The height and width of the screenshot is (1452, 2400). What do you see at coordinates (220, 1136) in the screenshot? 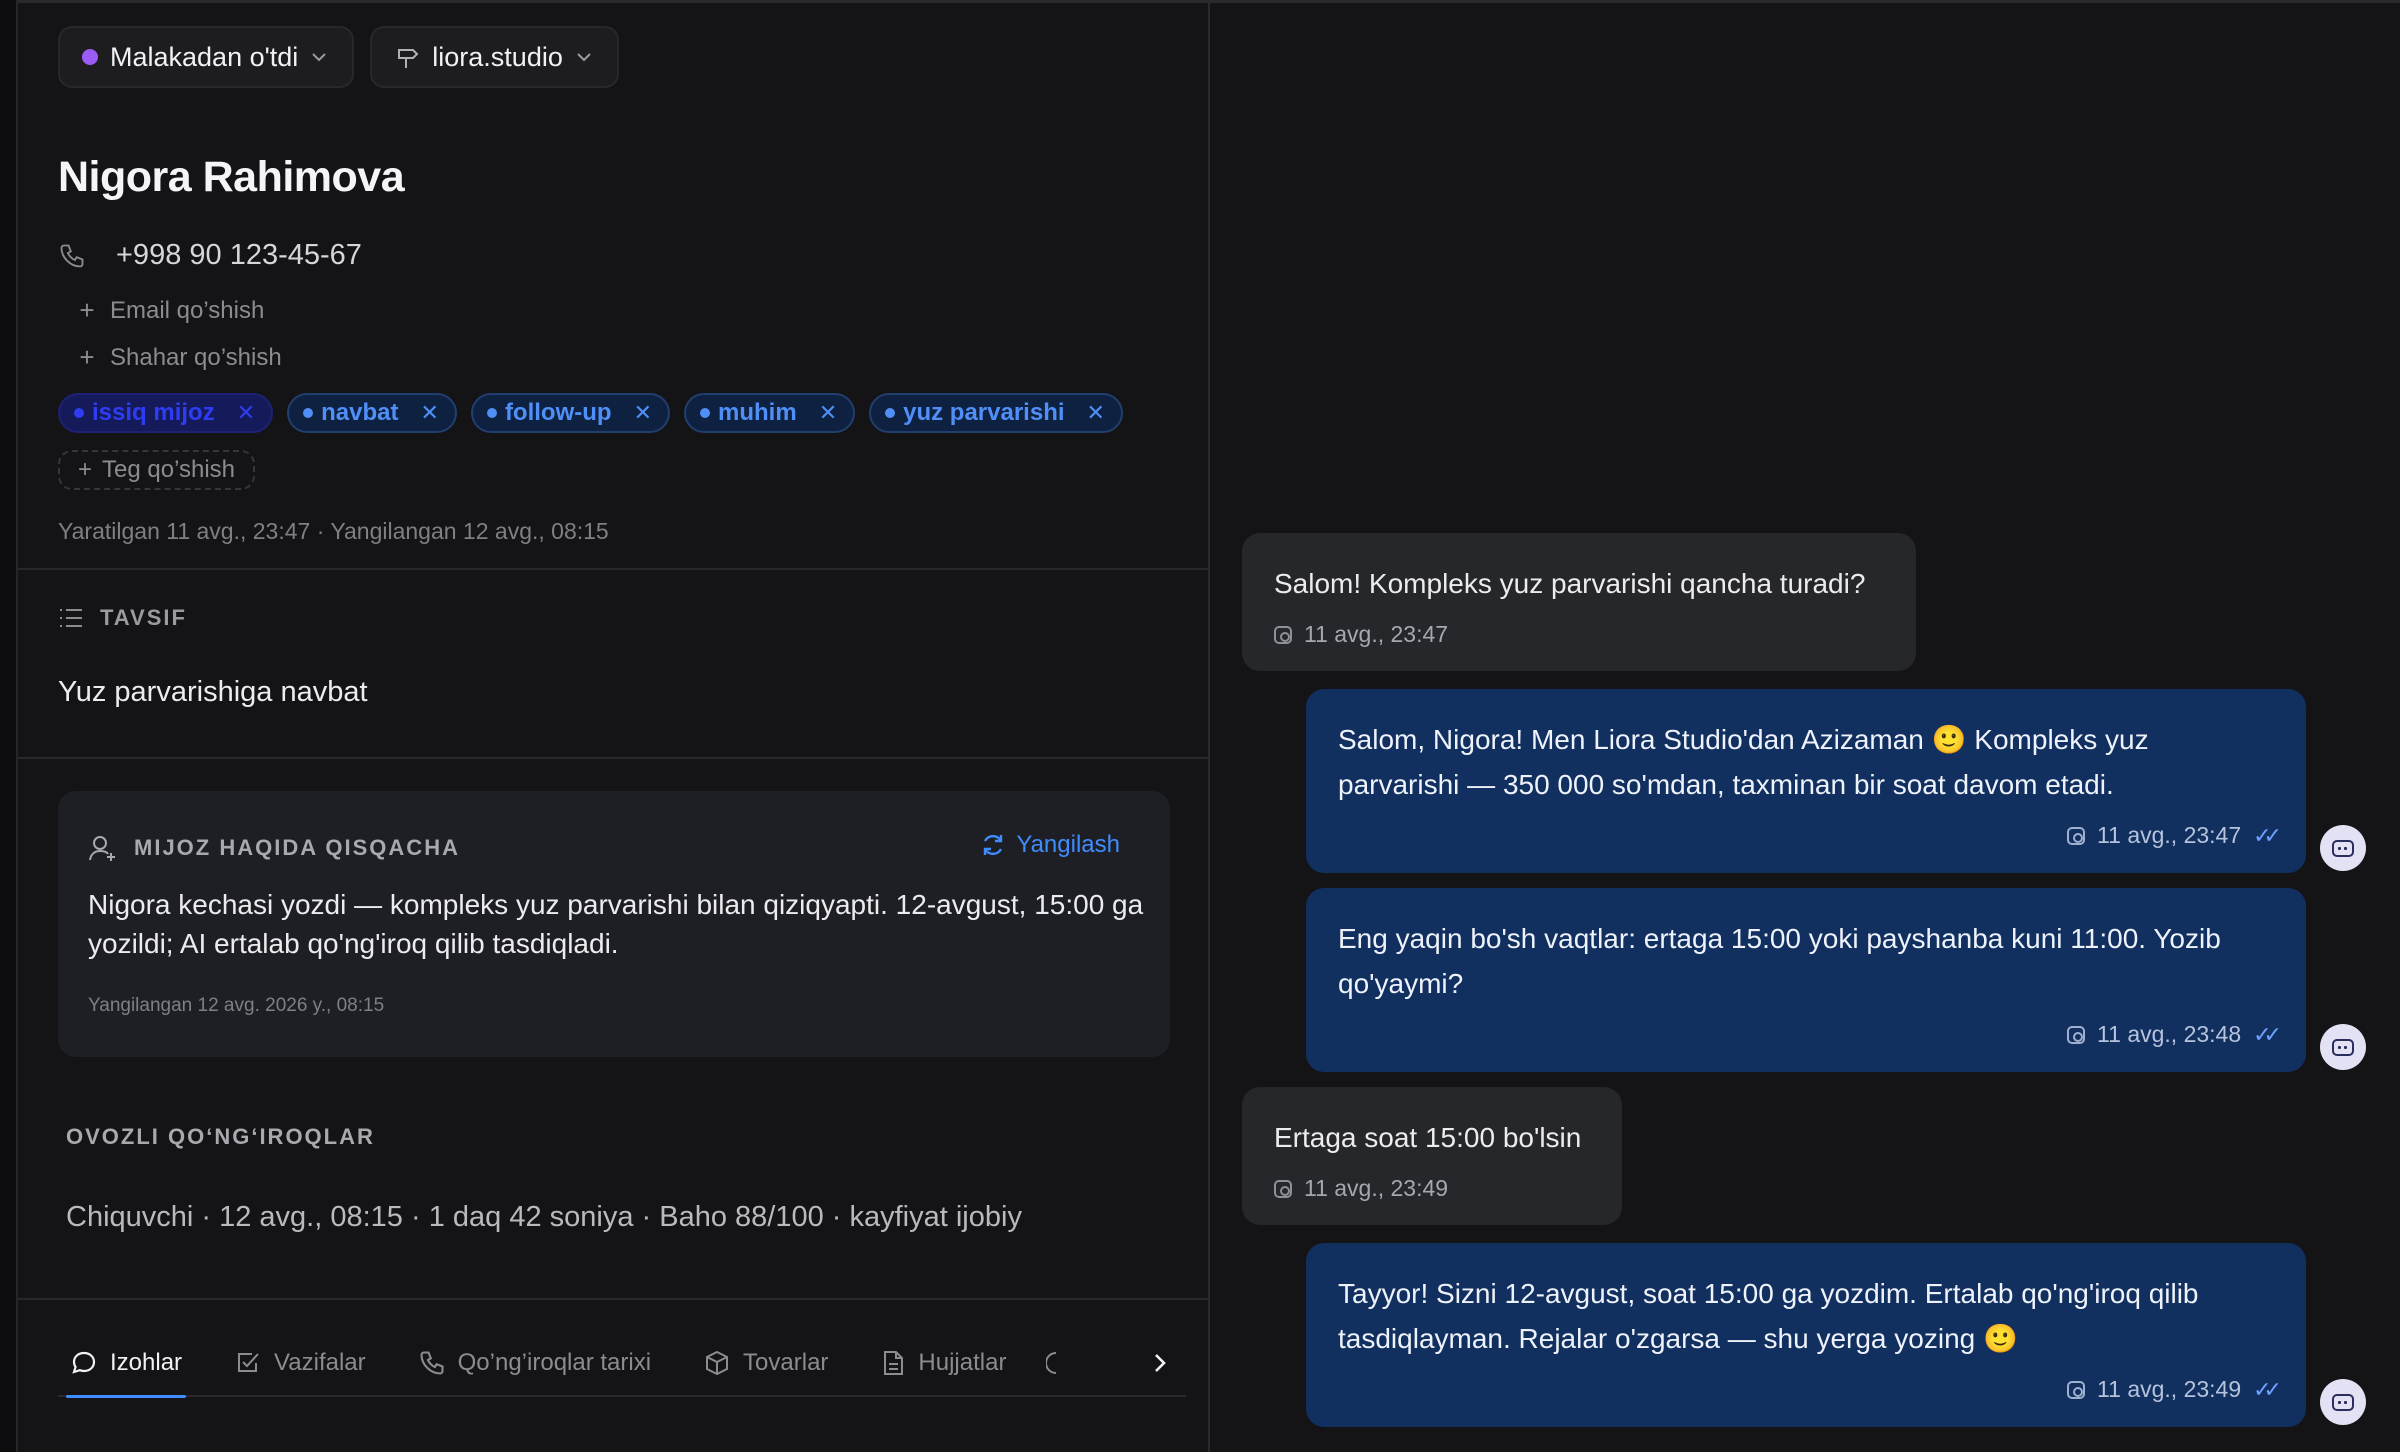
I see `voice-calls-heading: OVOZLI QO‘NG‘IROQLAR` at bounding box center [220, 1136].